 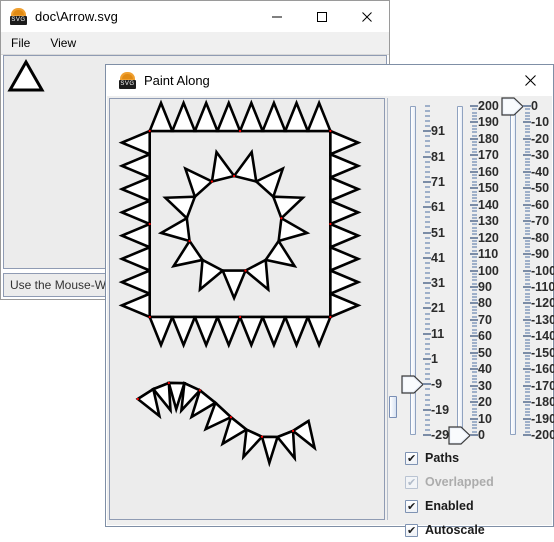 I want to click on slider-one-thumb, so click(x=413, y=384).